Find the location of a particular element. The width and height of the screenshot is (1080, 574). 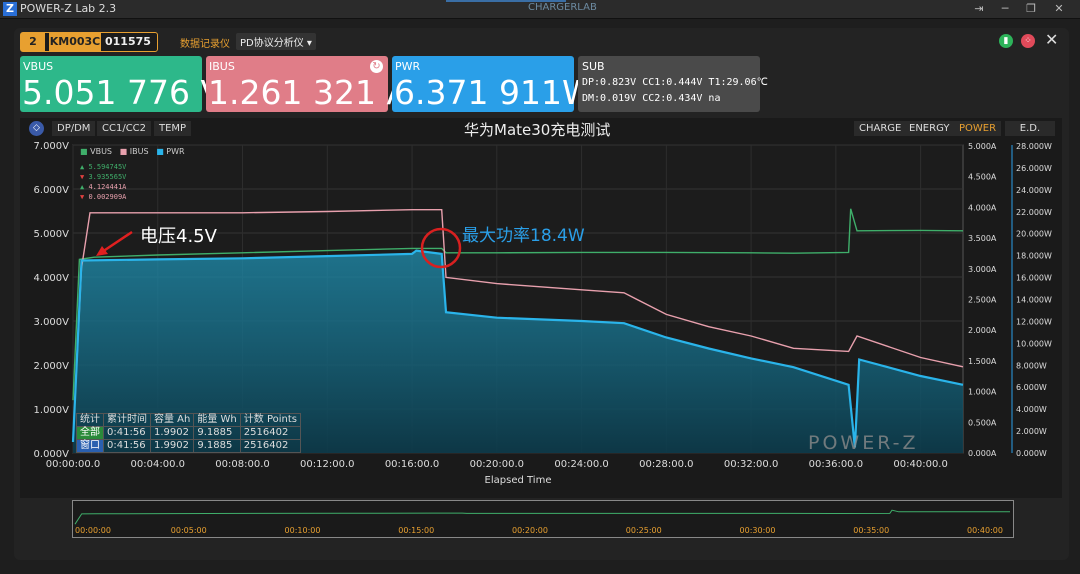

chart-legend: ■ VBUS ■ IBUS ■ PWR is located at coordinates (132, 151).